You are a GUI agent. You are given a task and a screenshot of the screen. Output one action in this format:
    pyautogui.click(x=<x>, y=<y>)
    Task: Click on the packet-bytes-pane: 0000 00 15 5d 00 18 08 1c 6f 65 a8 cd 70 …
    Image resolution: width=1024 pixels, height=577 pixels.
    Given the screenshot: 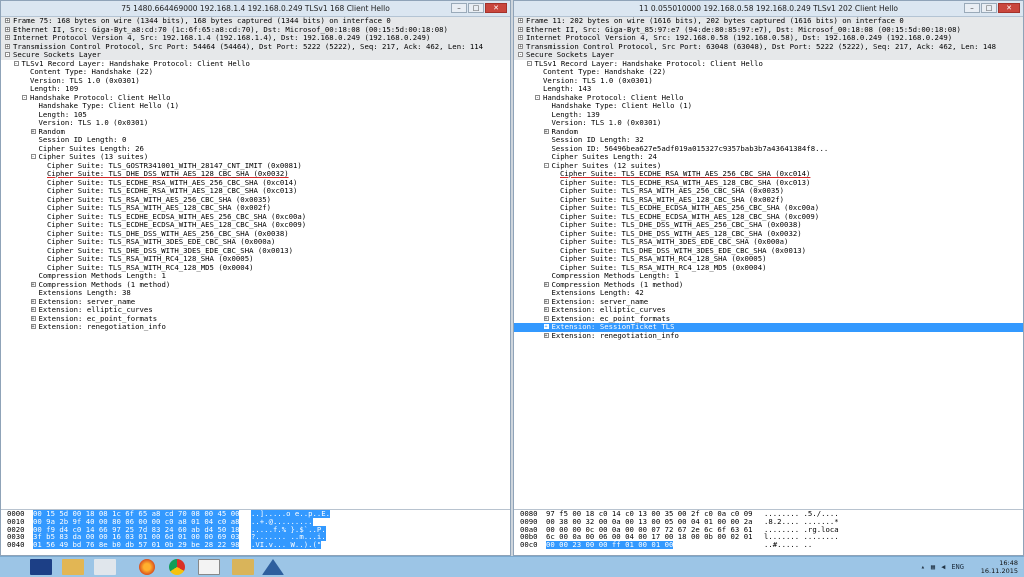 What is the action you would take?
    pyautogui.click(x=255, y=532)
    